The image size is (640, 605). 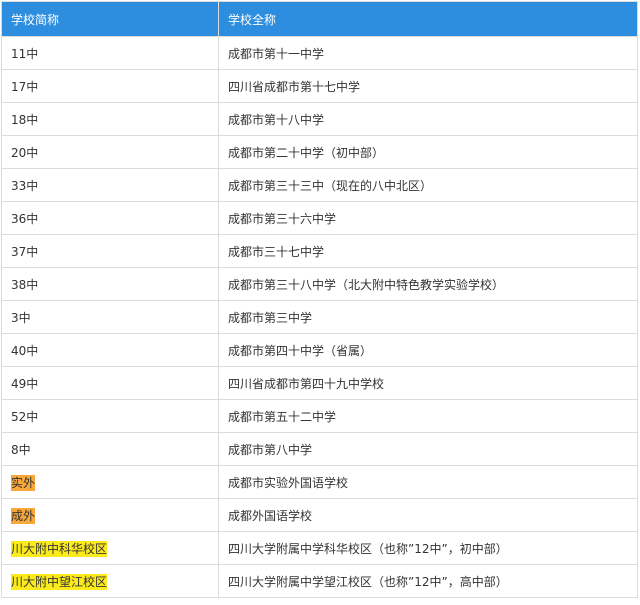 I want to click on cell-full-name: 四川大学附属中学科华校区（也称”12中”，初中部）, so click(x=428, y=548).